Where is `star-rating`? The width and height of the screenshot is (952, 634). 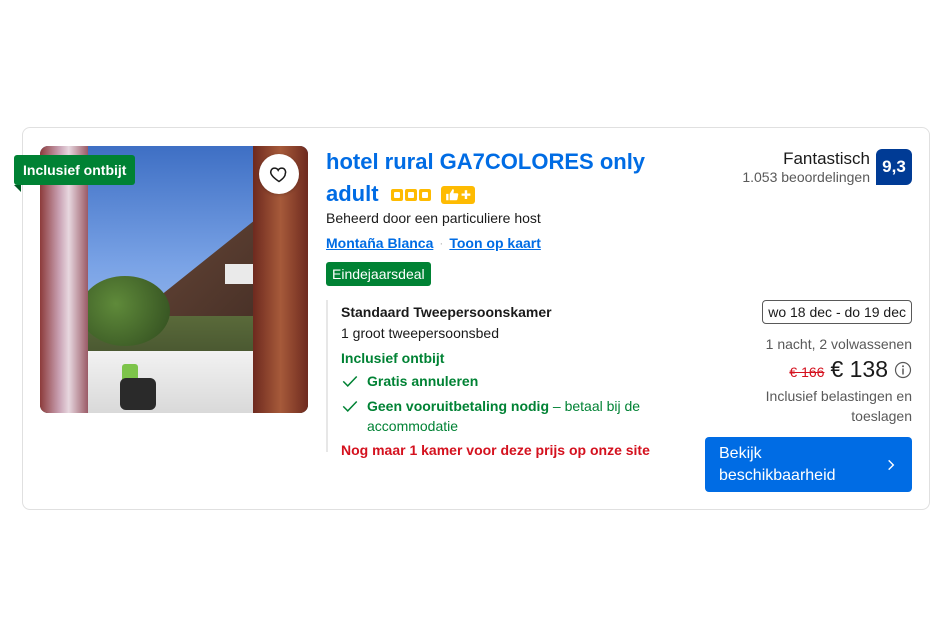 star-rating is located at coordinates (410, 195).